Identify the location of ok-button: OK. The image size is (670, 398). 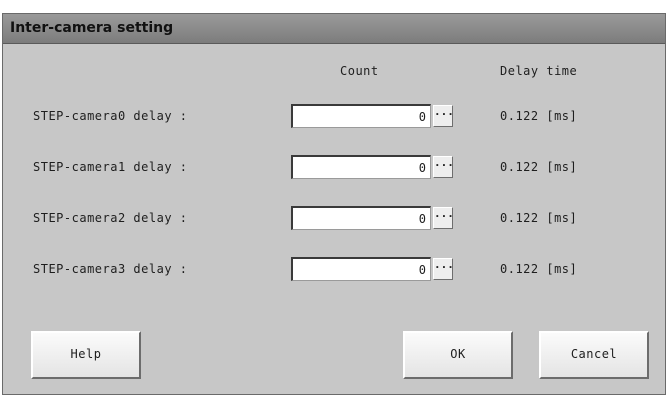
(458, 355).